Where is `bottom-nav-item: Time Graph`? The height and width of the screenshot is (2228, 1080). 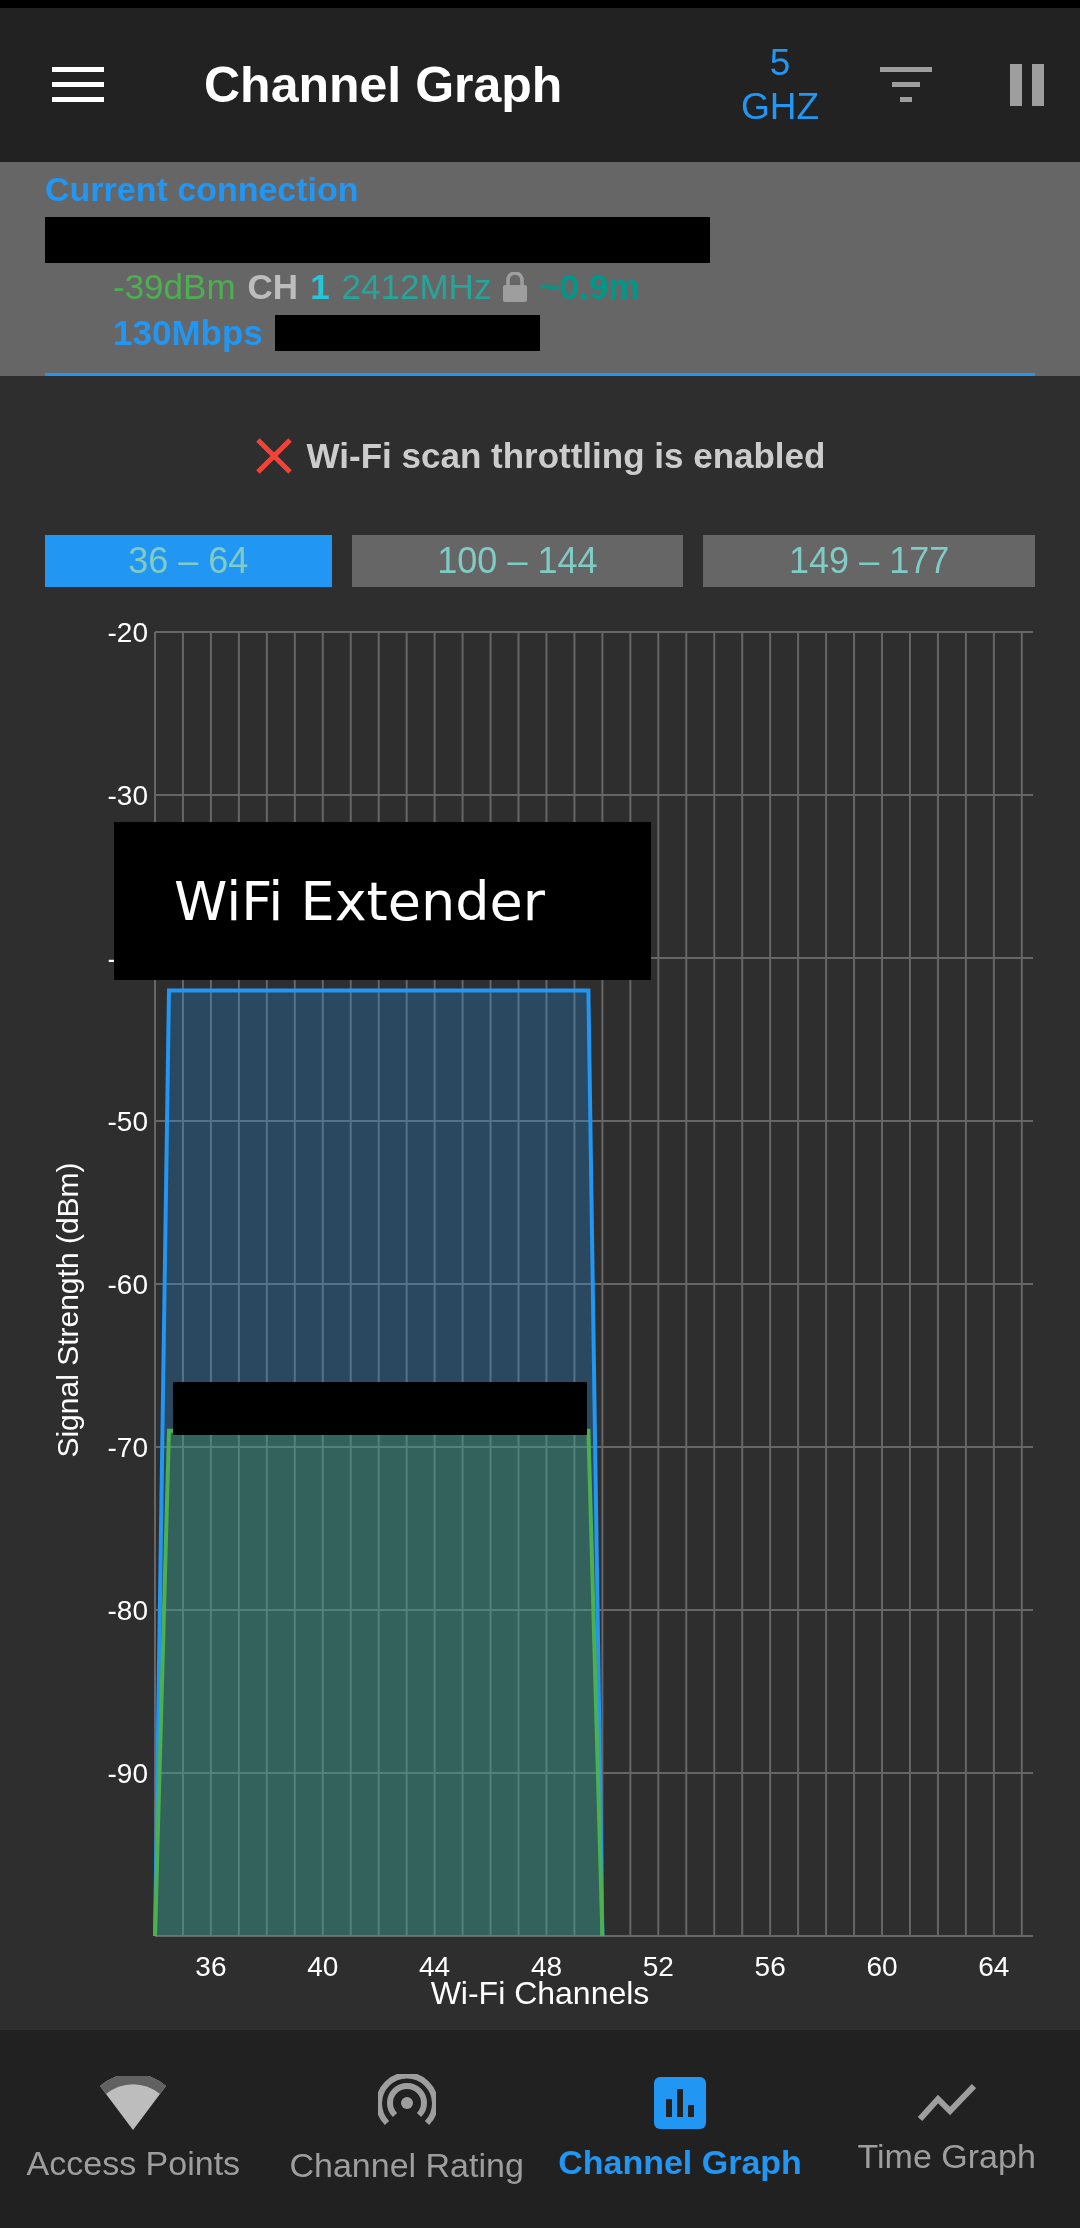 bottom-nav-item: Time Graph is located at coordinates (946, 2129).